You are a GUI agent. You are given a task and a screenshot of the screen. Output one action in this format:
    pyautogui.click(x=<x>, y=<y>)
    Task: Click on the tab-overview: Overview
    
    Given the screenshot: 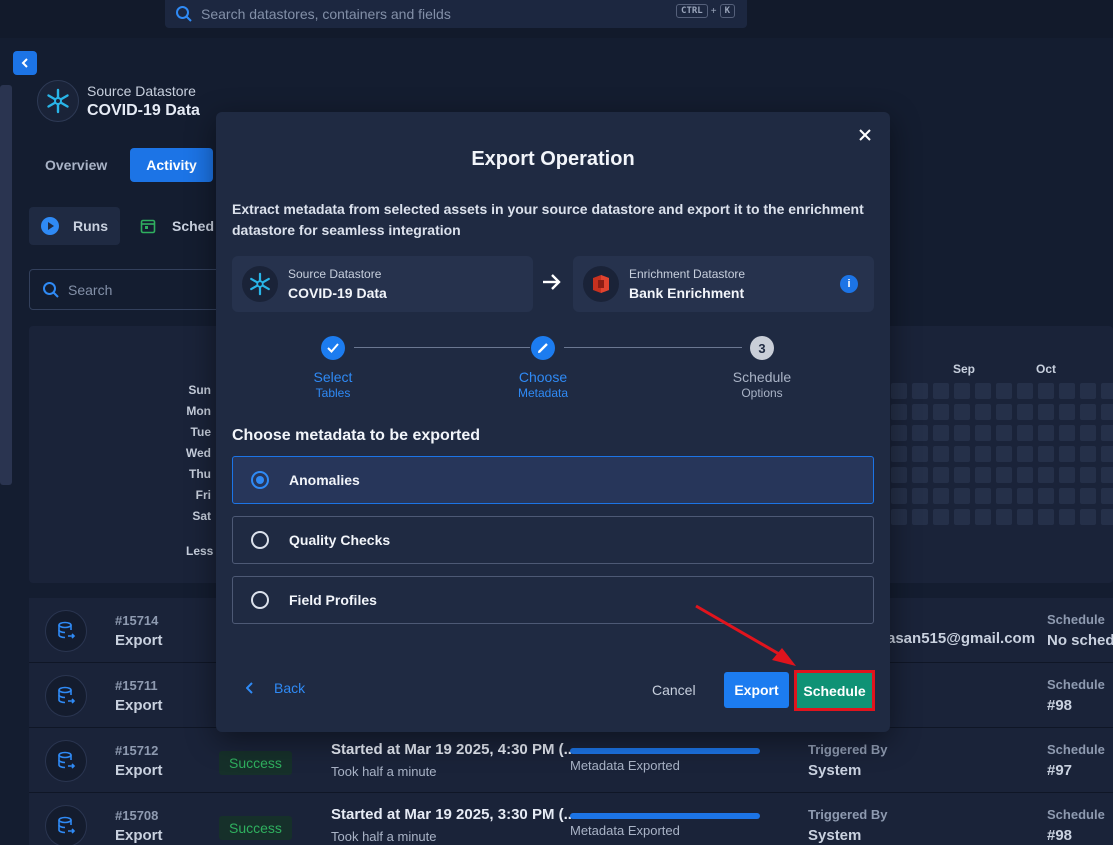 What is the action you would take?
    pyautogui.click(x=76, y=165)
    